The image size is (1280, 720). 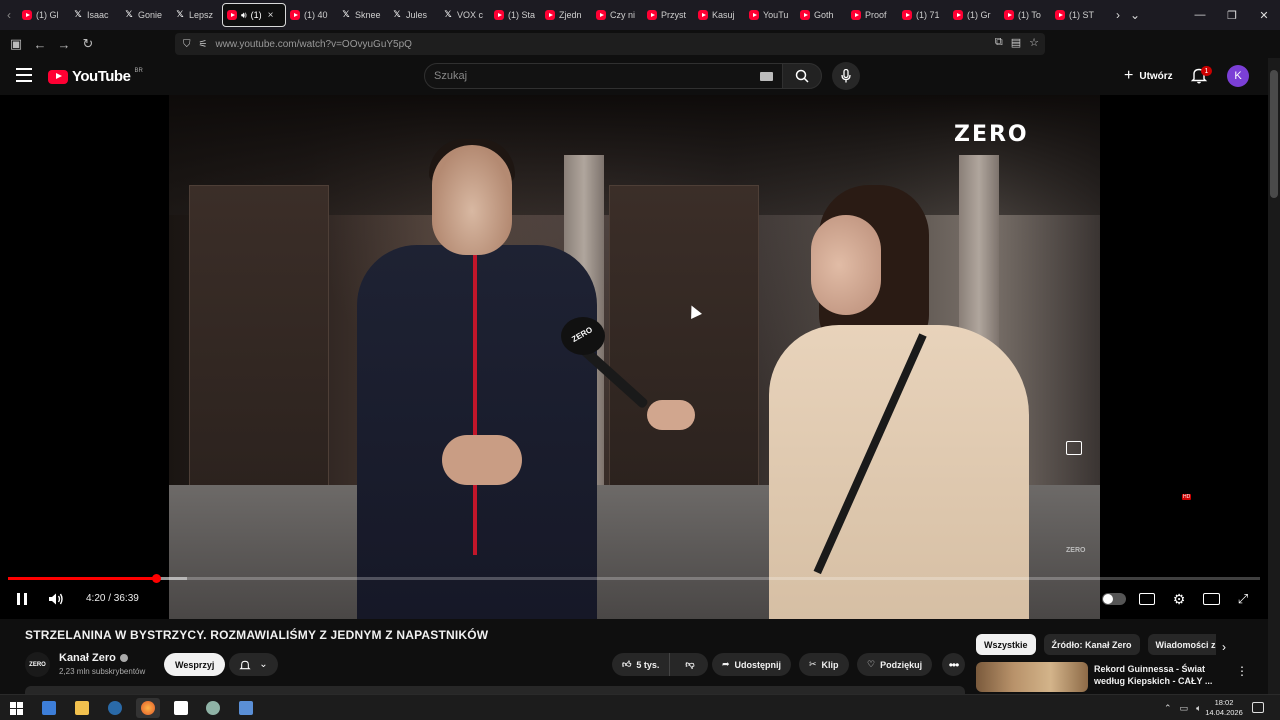 I want to click on fullscreen-button: ⤢, so click(x=1243, y=599).